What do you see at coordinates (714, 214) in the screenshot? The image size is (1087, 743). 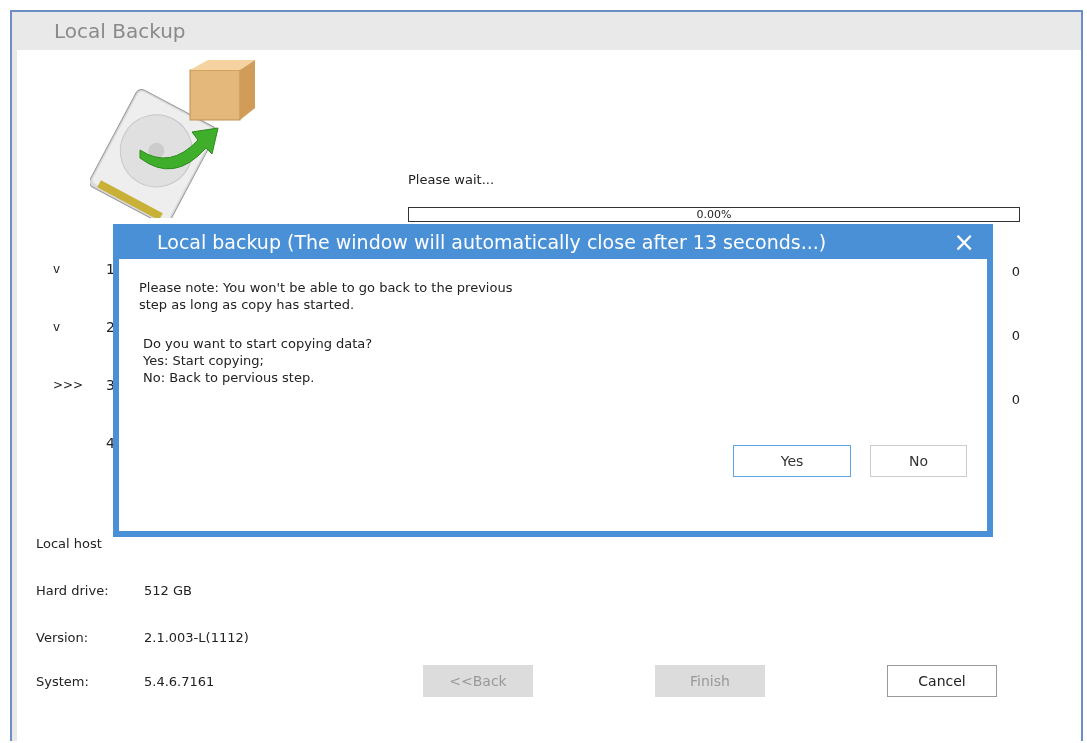 I see `progress-percent: 0.00%` at bounding box center [714, 214].